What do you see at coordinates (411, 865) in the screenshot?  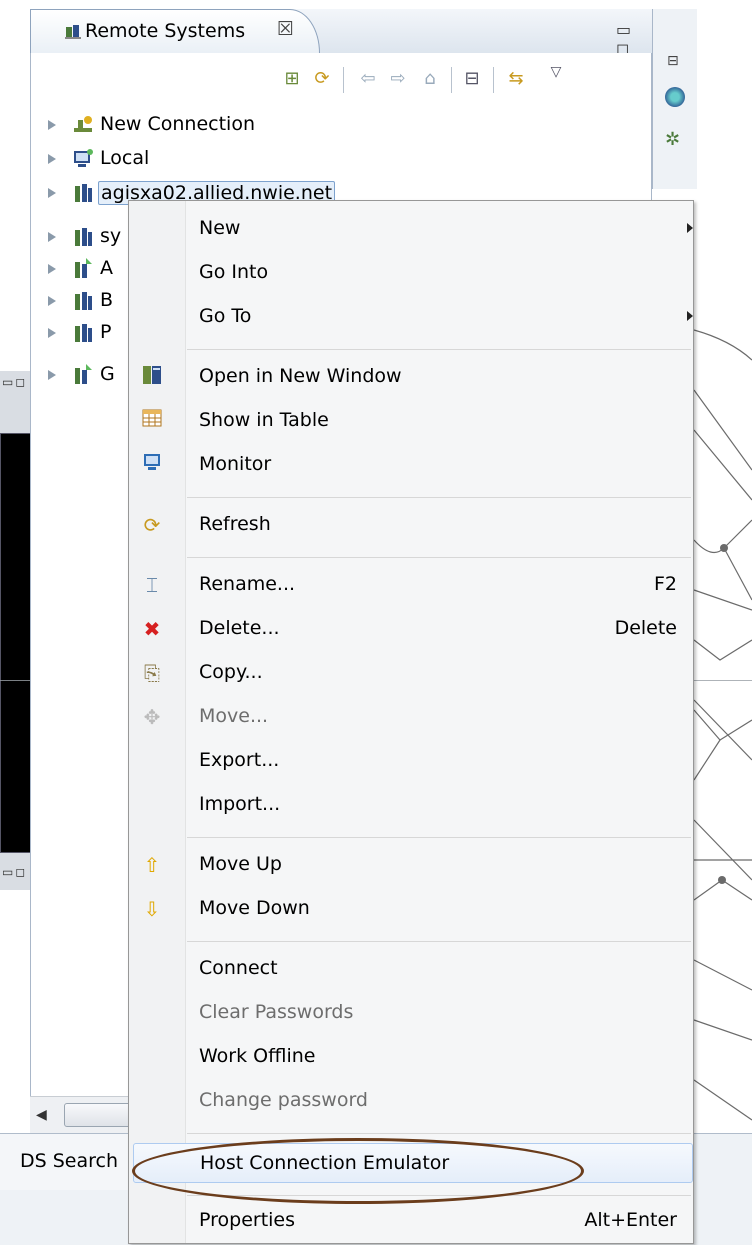 I see `menu-item-move-up: ⇧ Move Up` at bounding box center [411, 865].